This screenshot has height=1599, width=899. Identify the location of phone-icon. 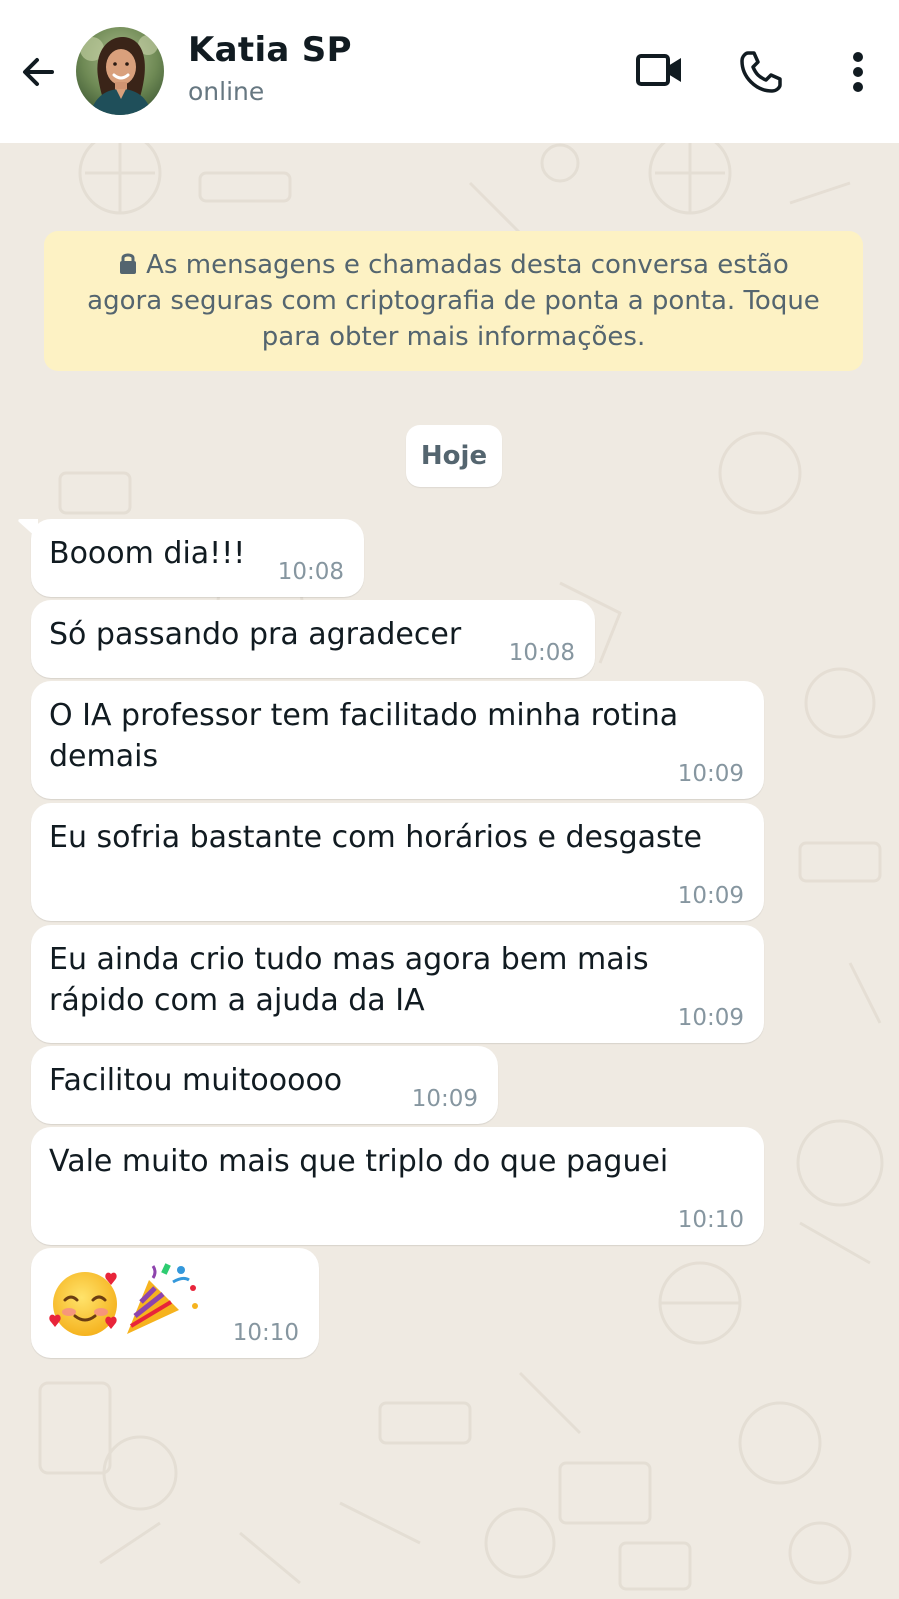
(761, 72).